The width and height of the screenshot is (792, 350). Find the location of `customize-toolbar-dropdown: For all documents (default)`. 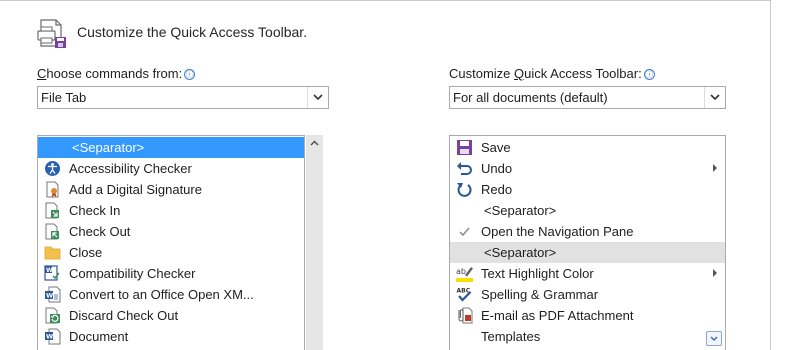

customize-toolbar-dropdown: For all documents (default) is located at coordinates (587, 97).